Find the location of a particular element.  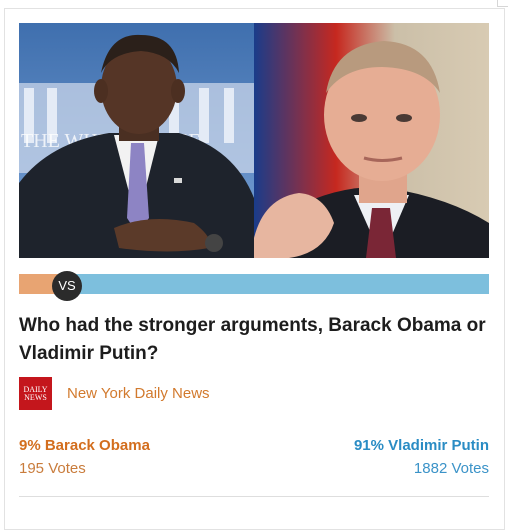

left-result-votes: 195 Votes is located at coordinates (52, 468).